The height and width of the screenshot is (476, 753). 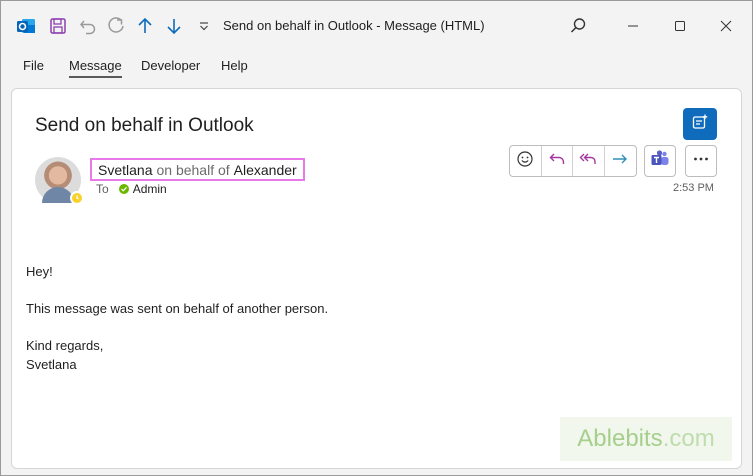 I want to click on new-message-button, so click(x=700, y=124).